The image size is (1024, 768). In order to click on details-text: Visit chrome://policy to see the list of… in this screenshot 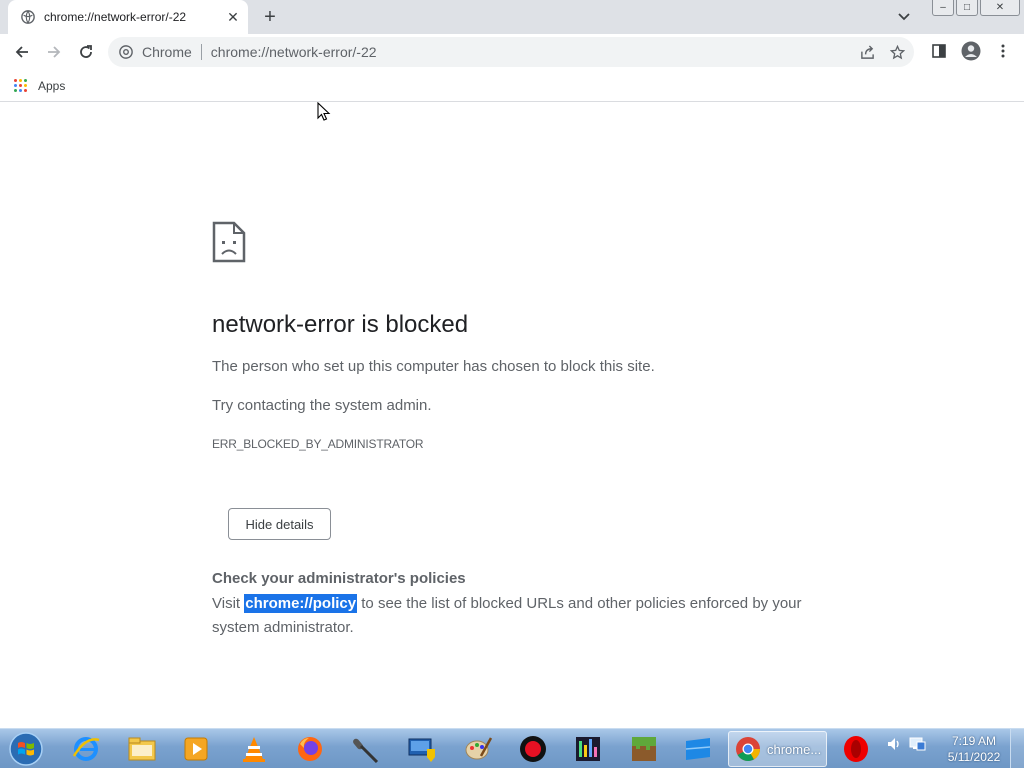, I will do `click(512, 616)`.